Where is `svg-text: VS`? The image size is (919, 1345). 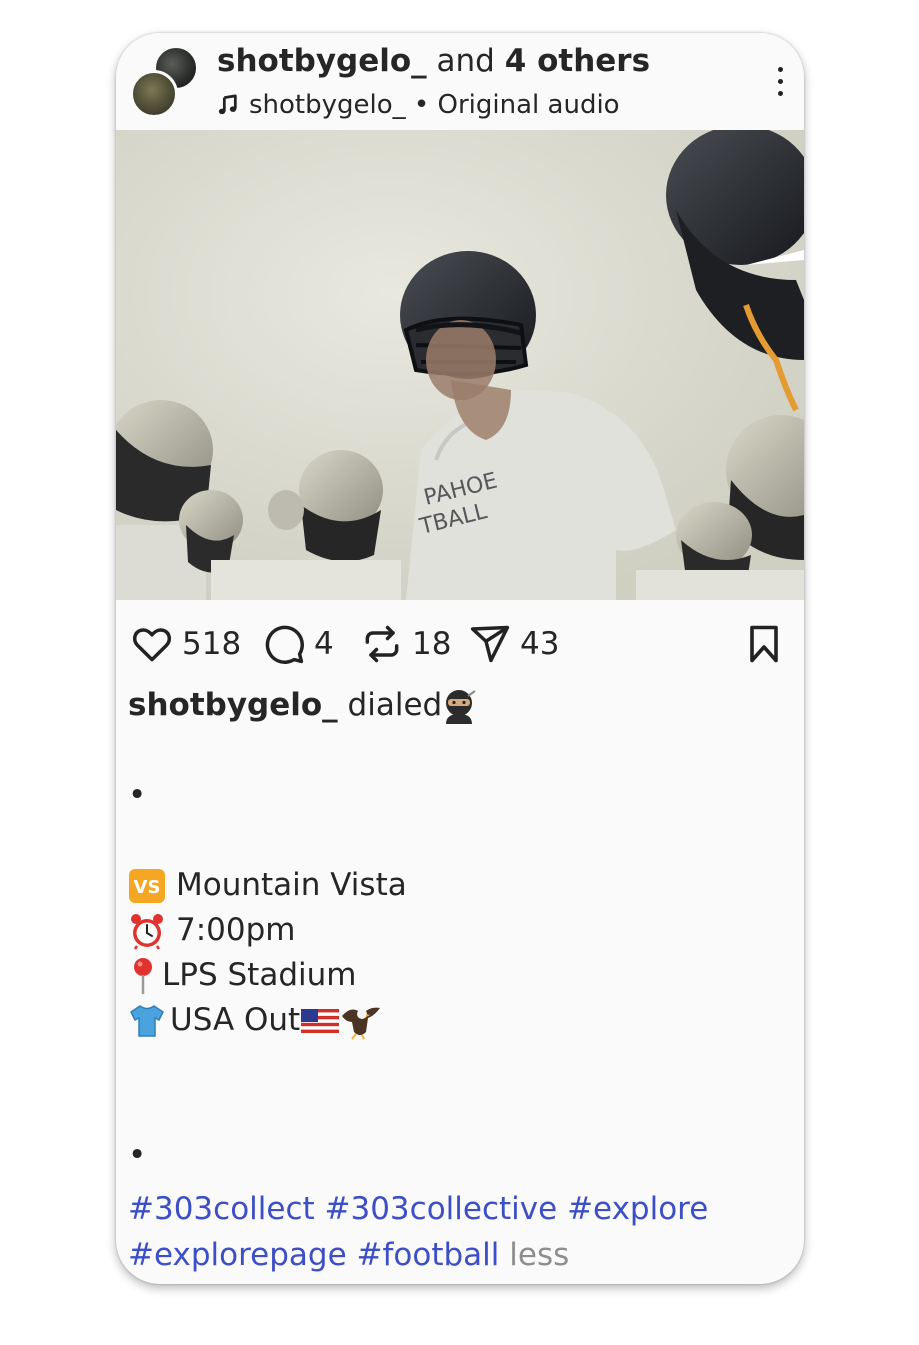 svg-text: VS is located at coordinates (147, 887).